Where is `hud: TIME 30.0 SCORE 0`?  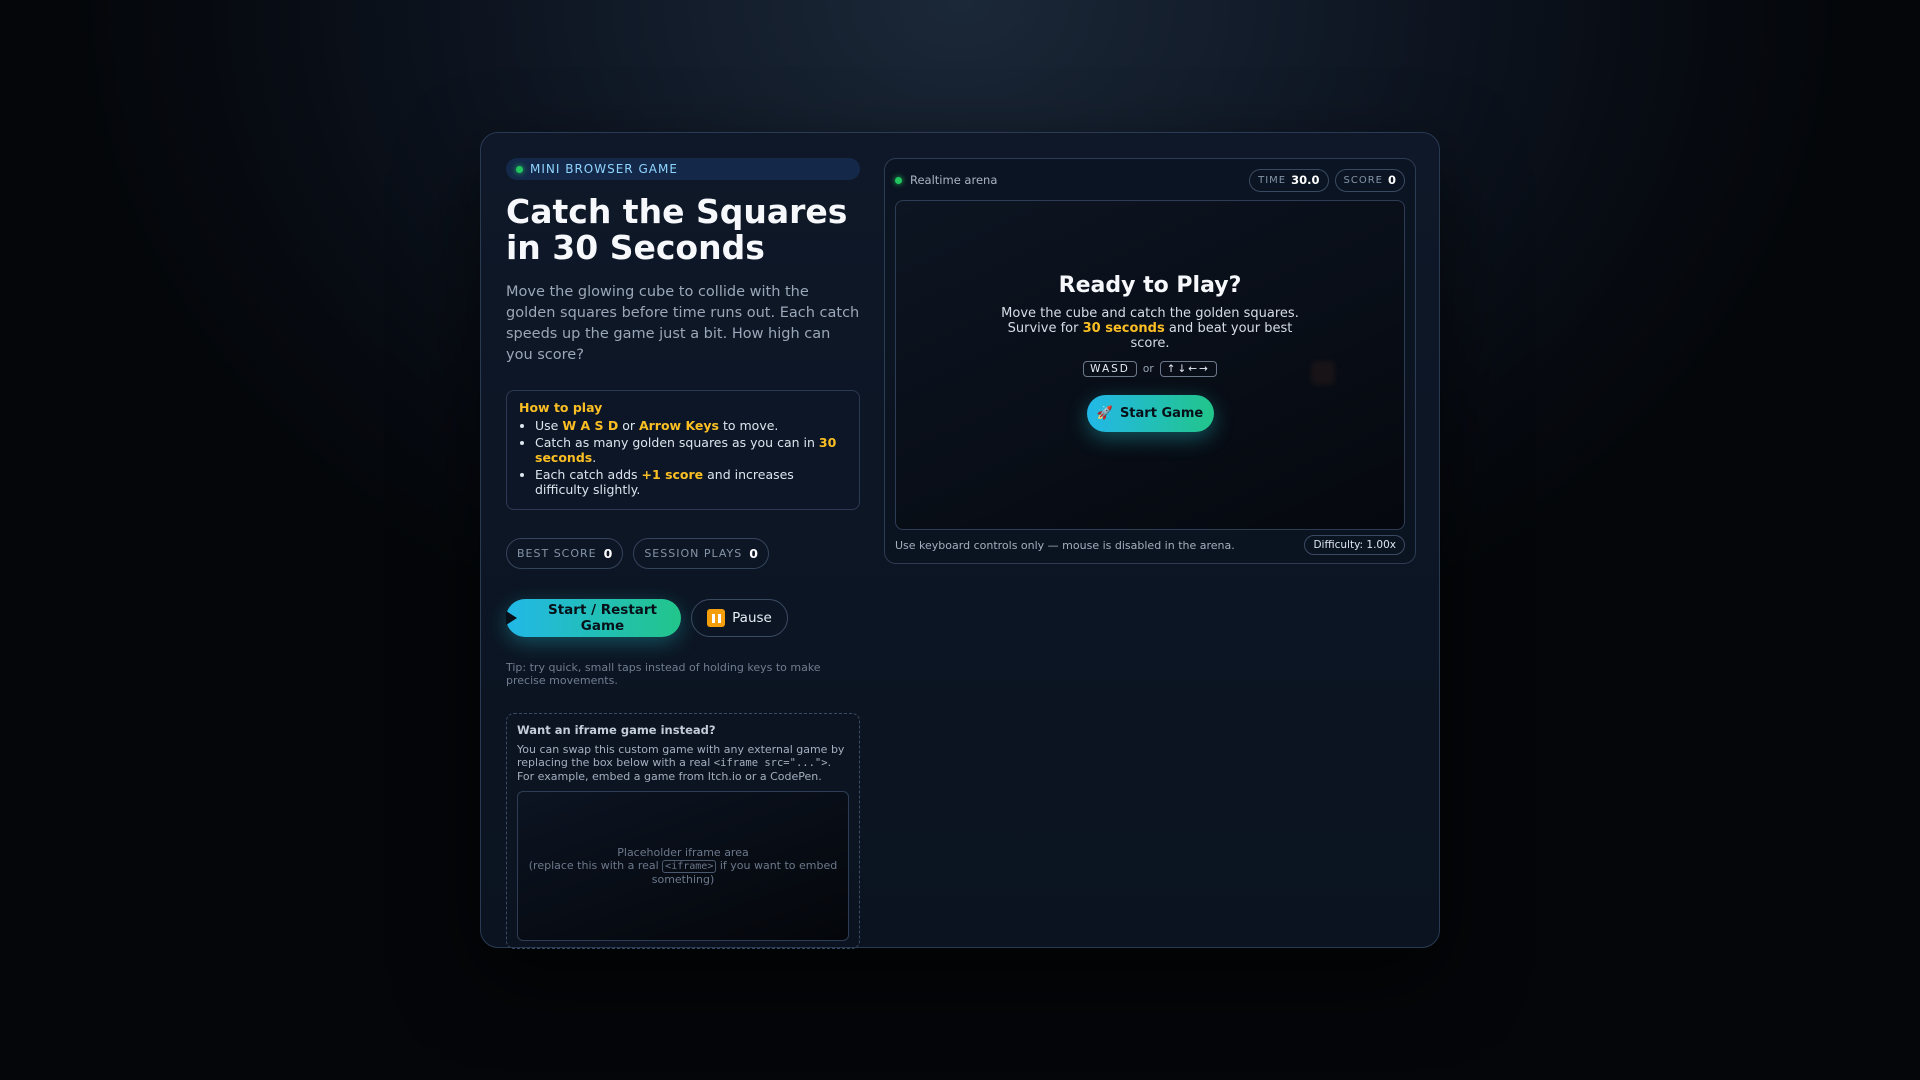 hud: TIME 30.0 SCORE 0 is located at coordinates (1327, 180).